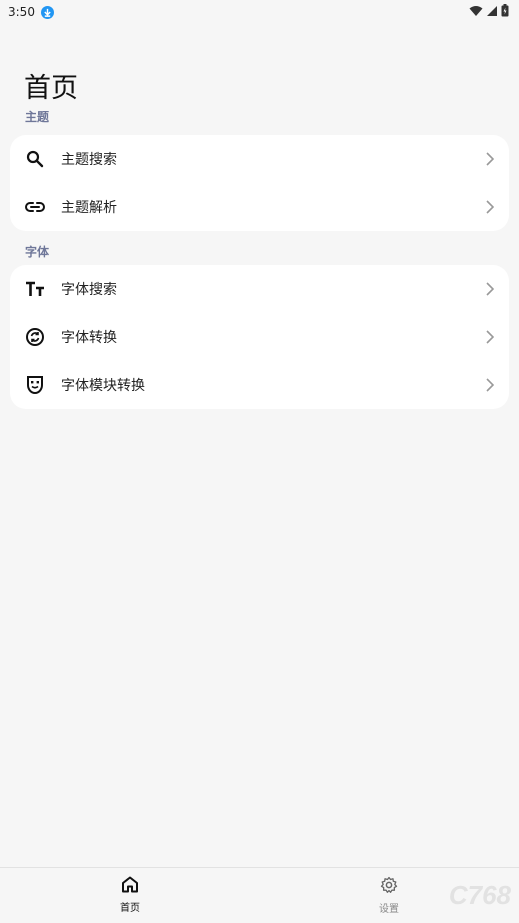  Describe the element at coordinates (130, 886) in the screenshot. I see `home-icon` at that location.